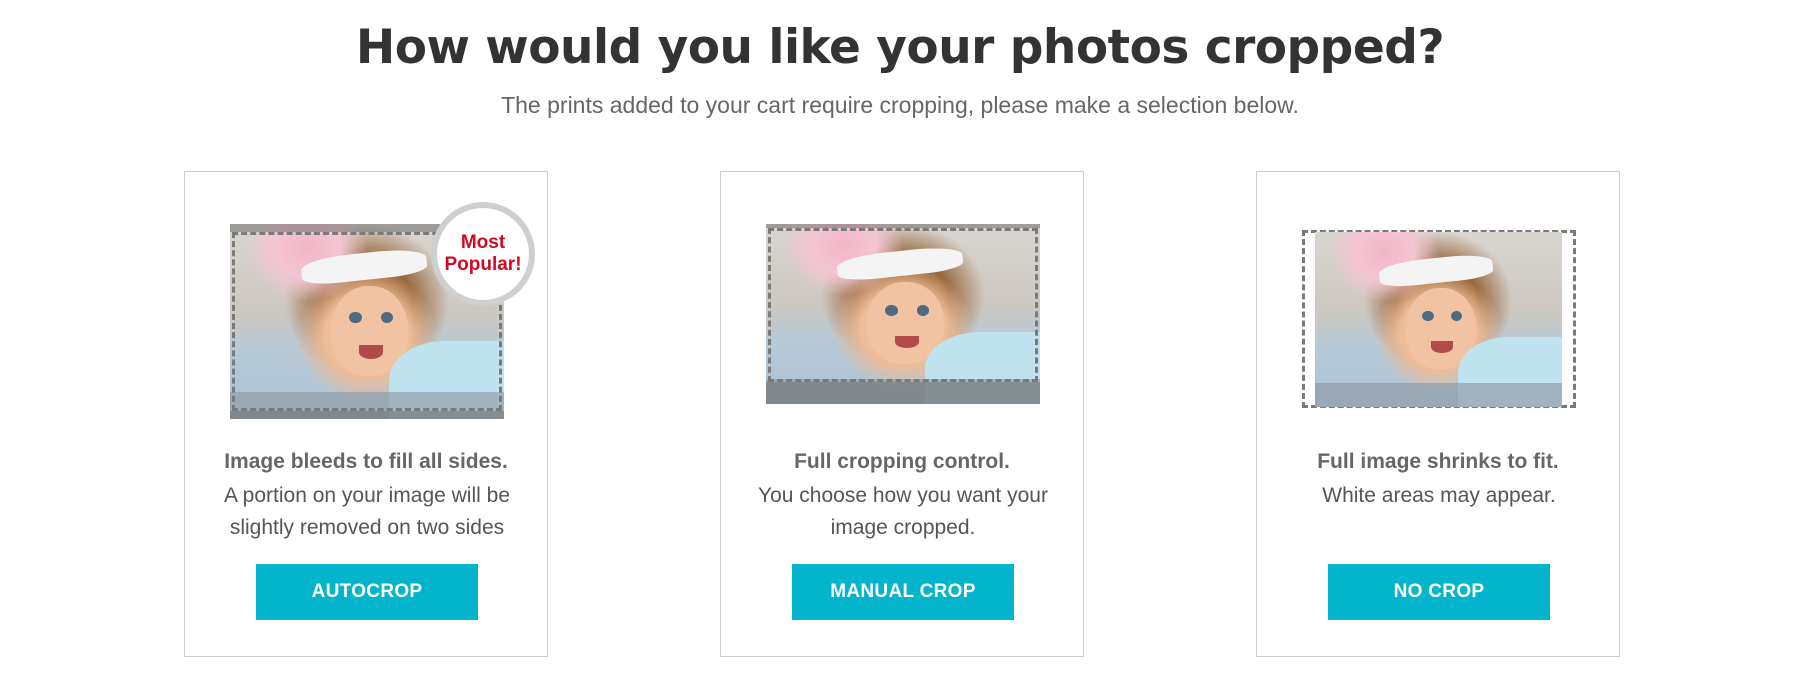  I want to click on crop-guide, so click(903, 305).